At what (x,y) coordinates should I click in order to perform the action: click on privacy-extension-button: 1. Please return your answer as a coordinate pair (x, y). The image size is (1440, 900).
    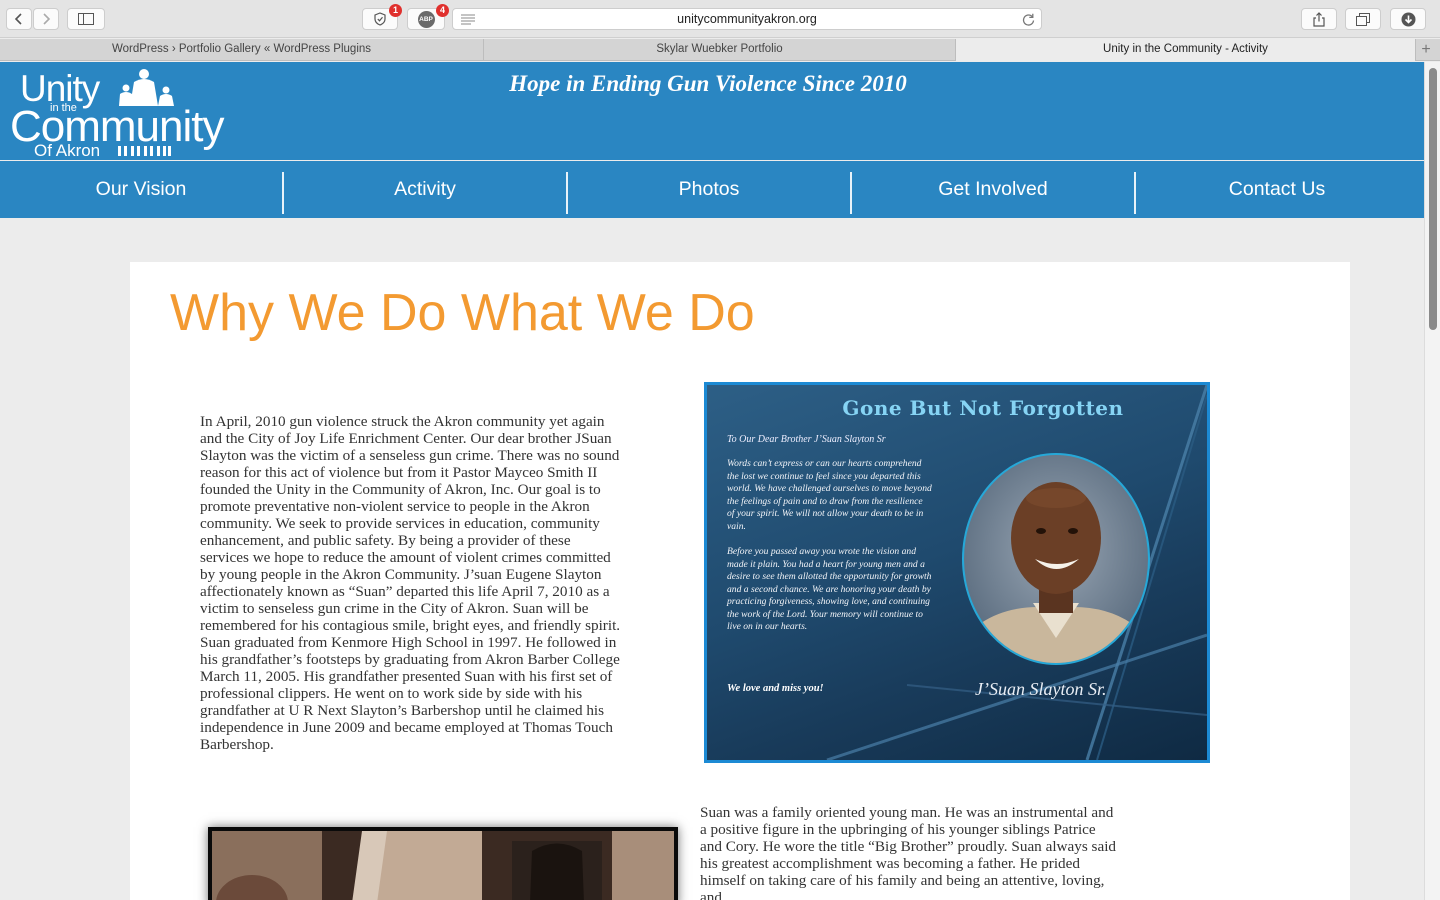
    Looking at the image, I should click on (382, 17).